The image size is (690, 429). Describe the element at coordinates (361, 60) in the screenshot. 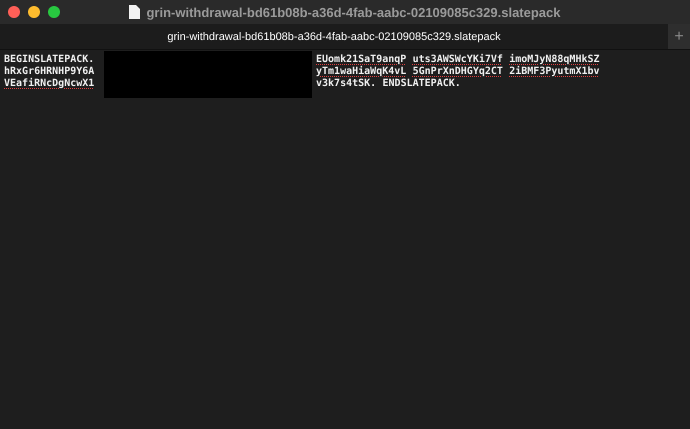

I see `text-word: EUomk21SaT9anqP` at that location.